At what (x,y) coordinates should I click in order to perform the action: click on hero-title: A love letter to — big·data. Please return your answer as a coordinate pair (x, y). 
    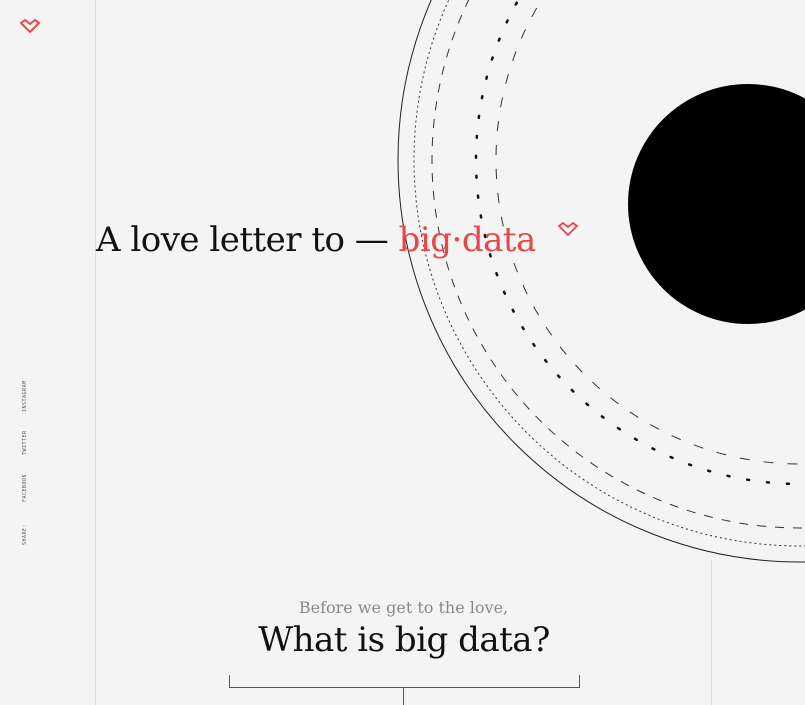
    Looking at the image, I should click on (316, 240).